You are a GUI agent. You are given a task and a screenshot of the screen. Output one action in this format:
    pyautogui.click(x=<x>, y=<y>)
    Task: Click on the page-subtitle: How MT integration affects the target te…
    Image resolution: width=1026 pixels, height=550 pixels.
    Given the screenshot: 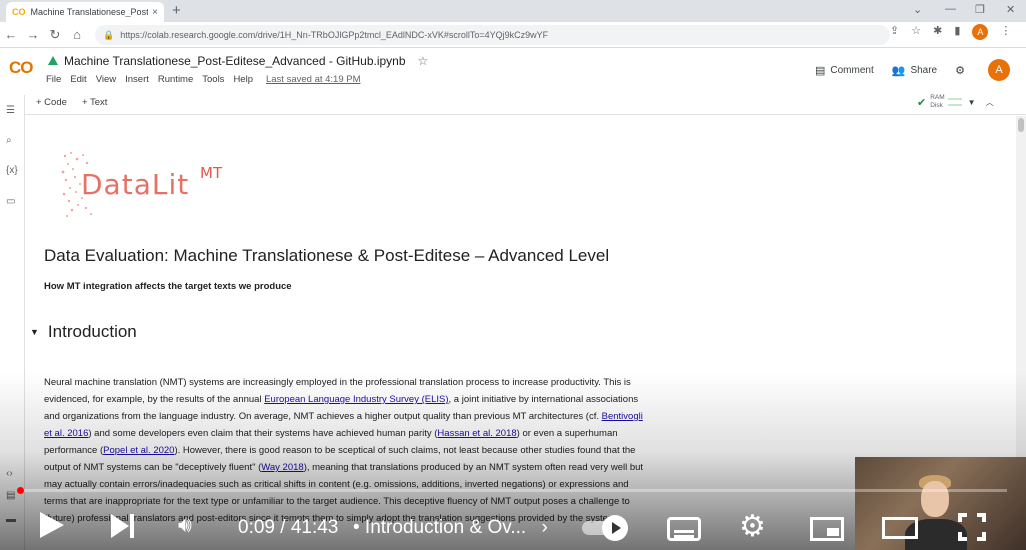 What is the action you would take?
    pyautogui.click(x=168, y=286)
    